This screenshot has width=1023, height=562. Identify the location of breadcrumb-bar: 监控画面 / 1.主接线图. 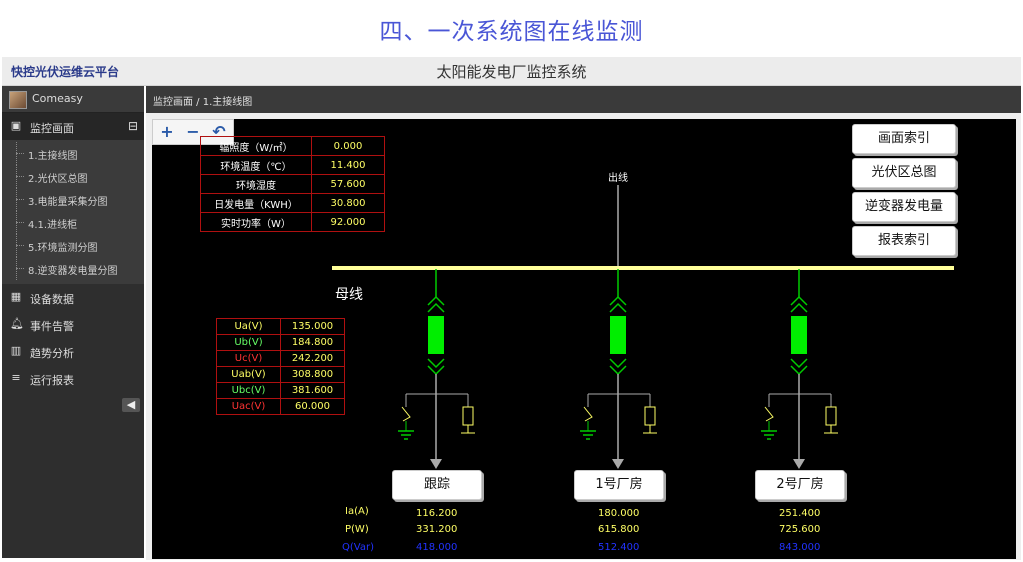
(583, 99).